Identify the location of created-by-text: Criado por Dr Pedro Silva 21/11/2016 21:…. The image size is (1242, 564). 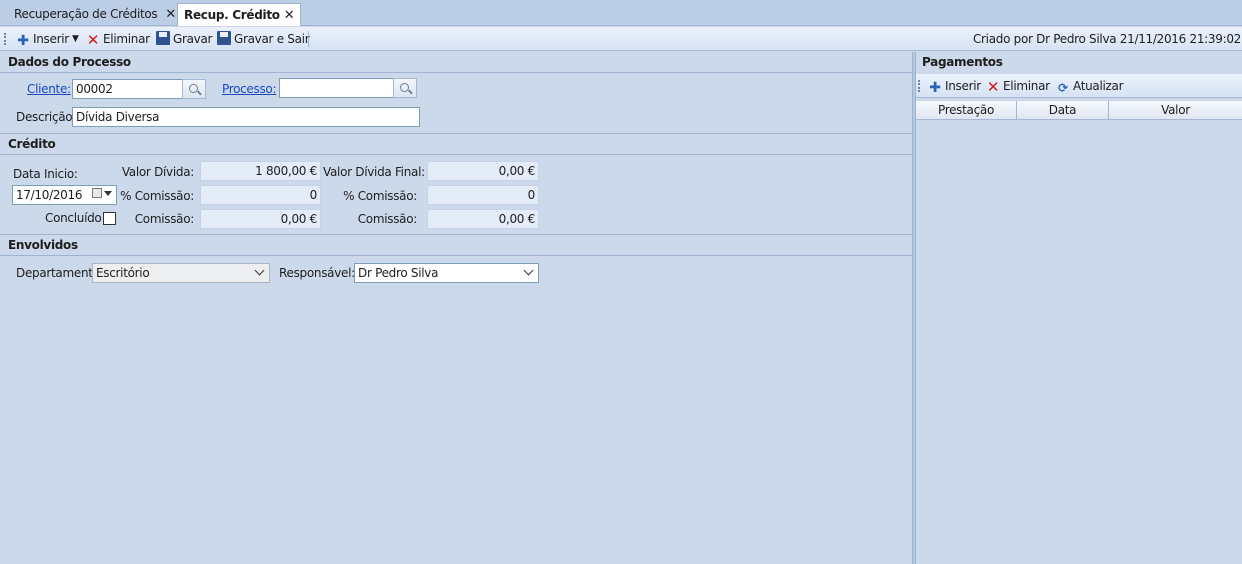
(1106, 39).